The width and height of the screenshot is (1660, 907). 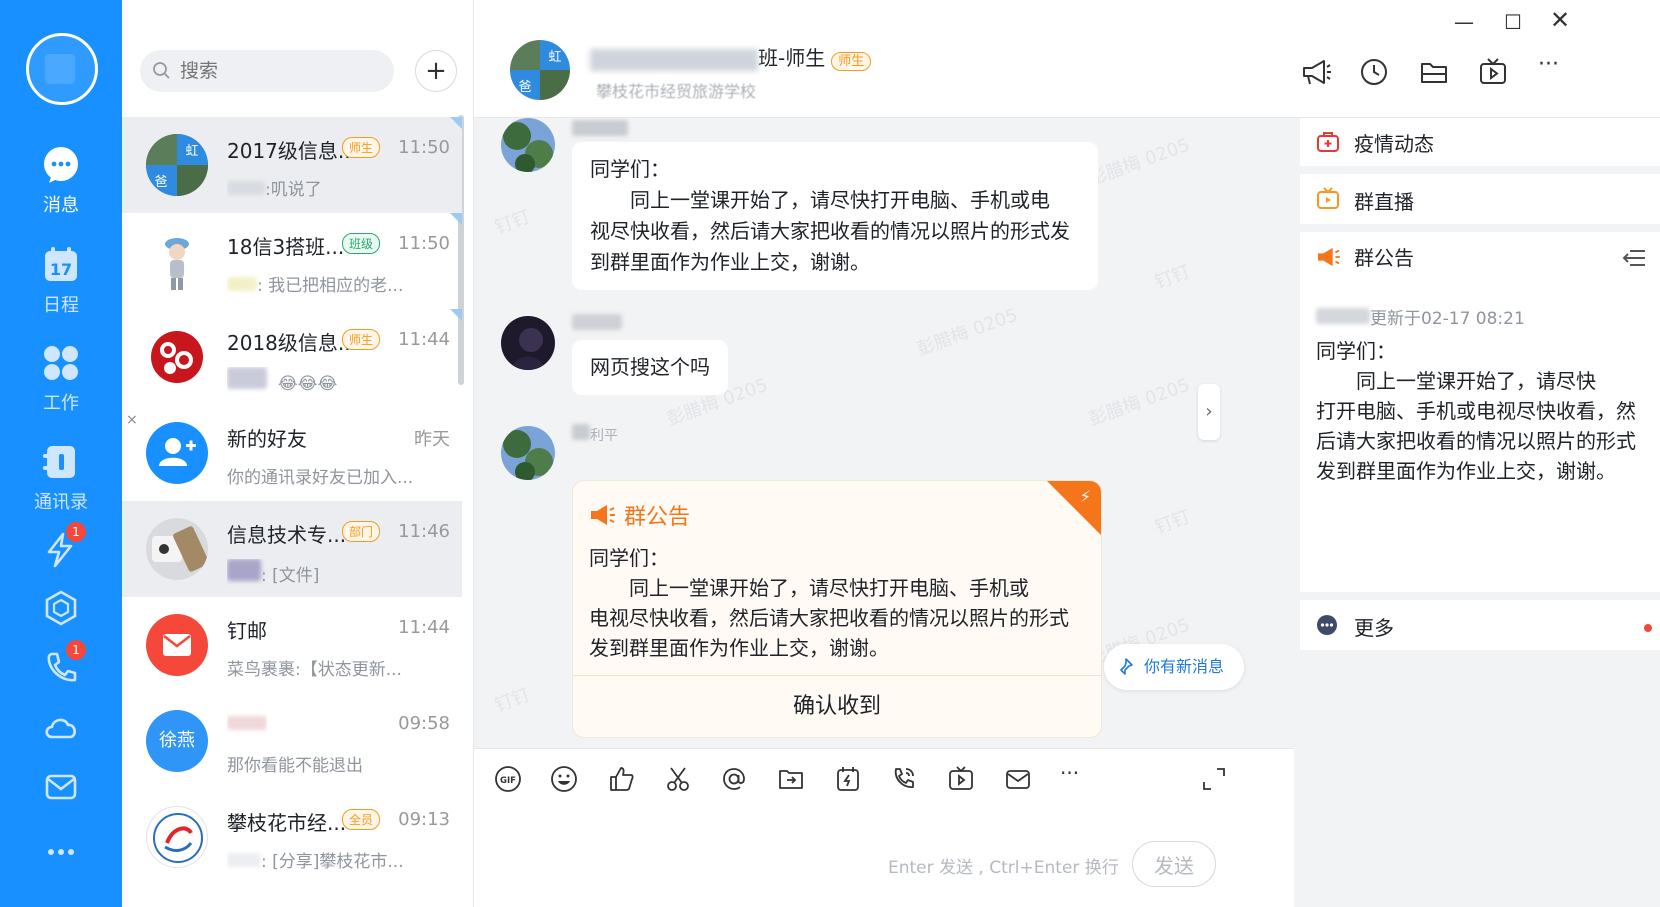 I want to click on nav-item-work: 工作, so click(x=61, y=379).